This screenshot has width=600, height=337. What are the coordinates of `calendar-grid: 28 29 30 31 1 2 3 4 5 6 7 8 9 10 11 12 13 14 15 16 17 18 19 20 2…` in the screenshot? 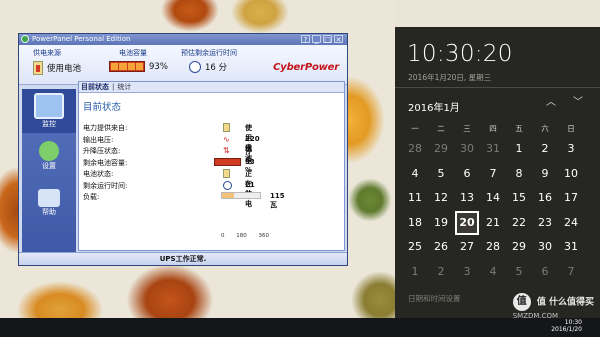 It's located at (497, 210).